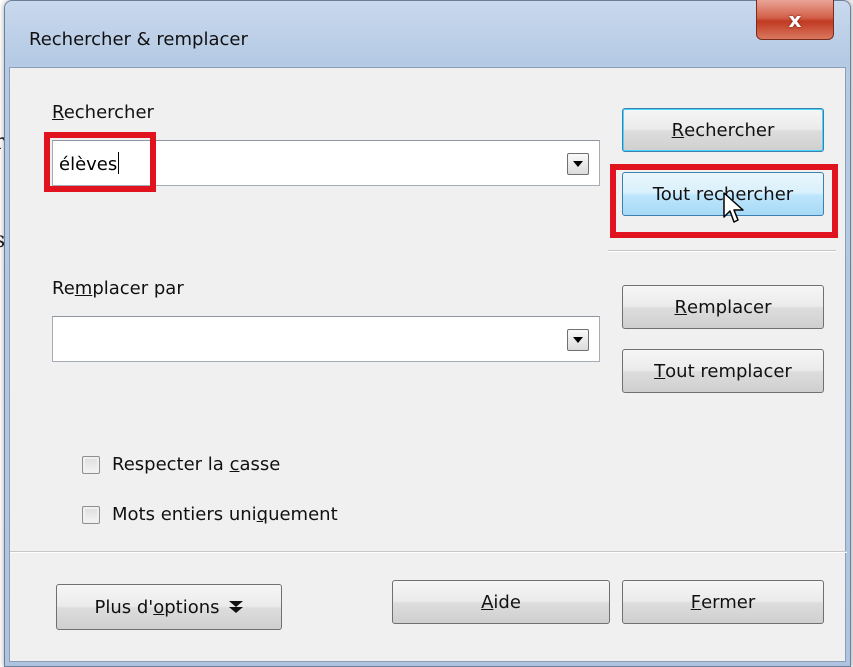  I want to click on more-options-button: Plus d' o ptions, so click(169, 607).